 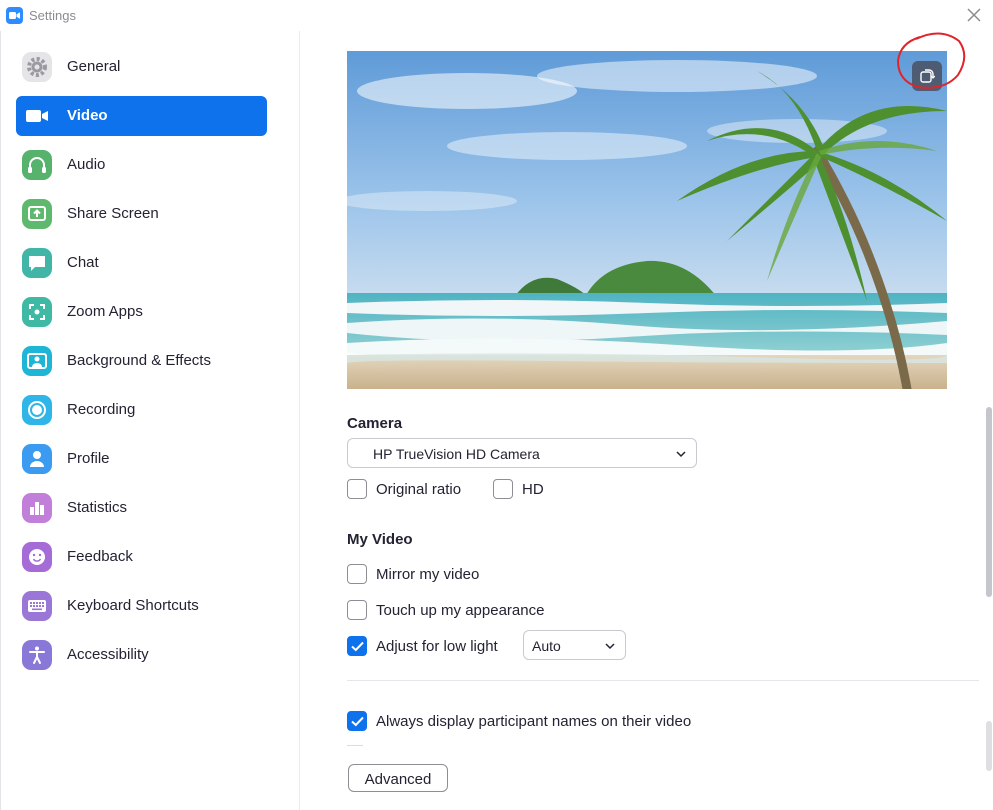 I want to click on advanced-button: Advanced, so click(x=398, y=778).